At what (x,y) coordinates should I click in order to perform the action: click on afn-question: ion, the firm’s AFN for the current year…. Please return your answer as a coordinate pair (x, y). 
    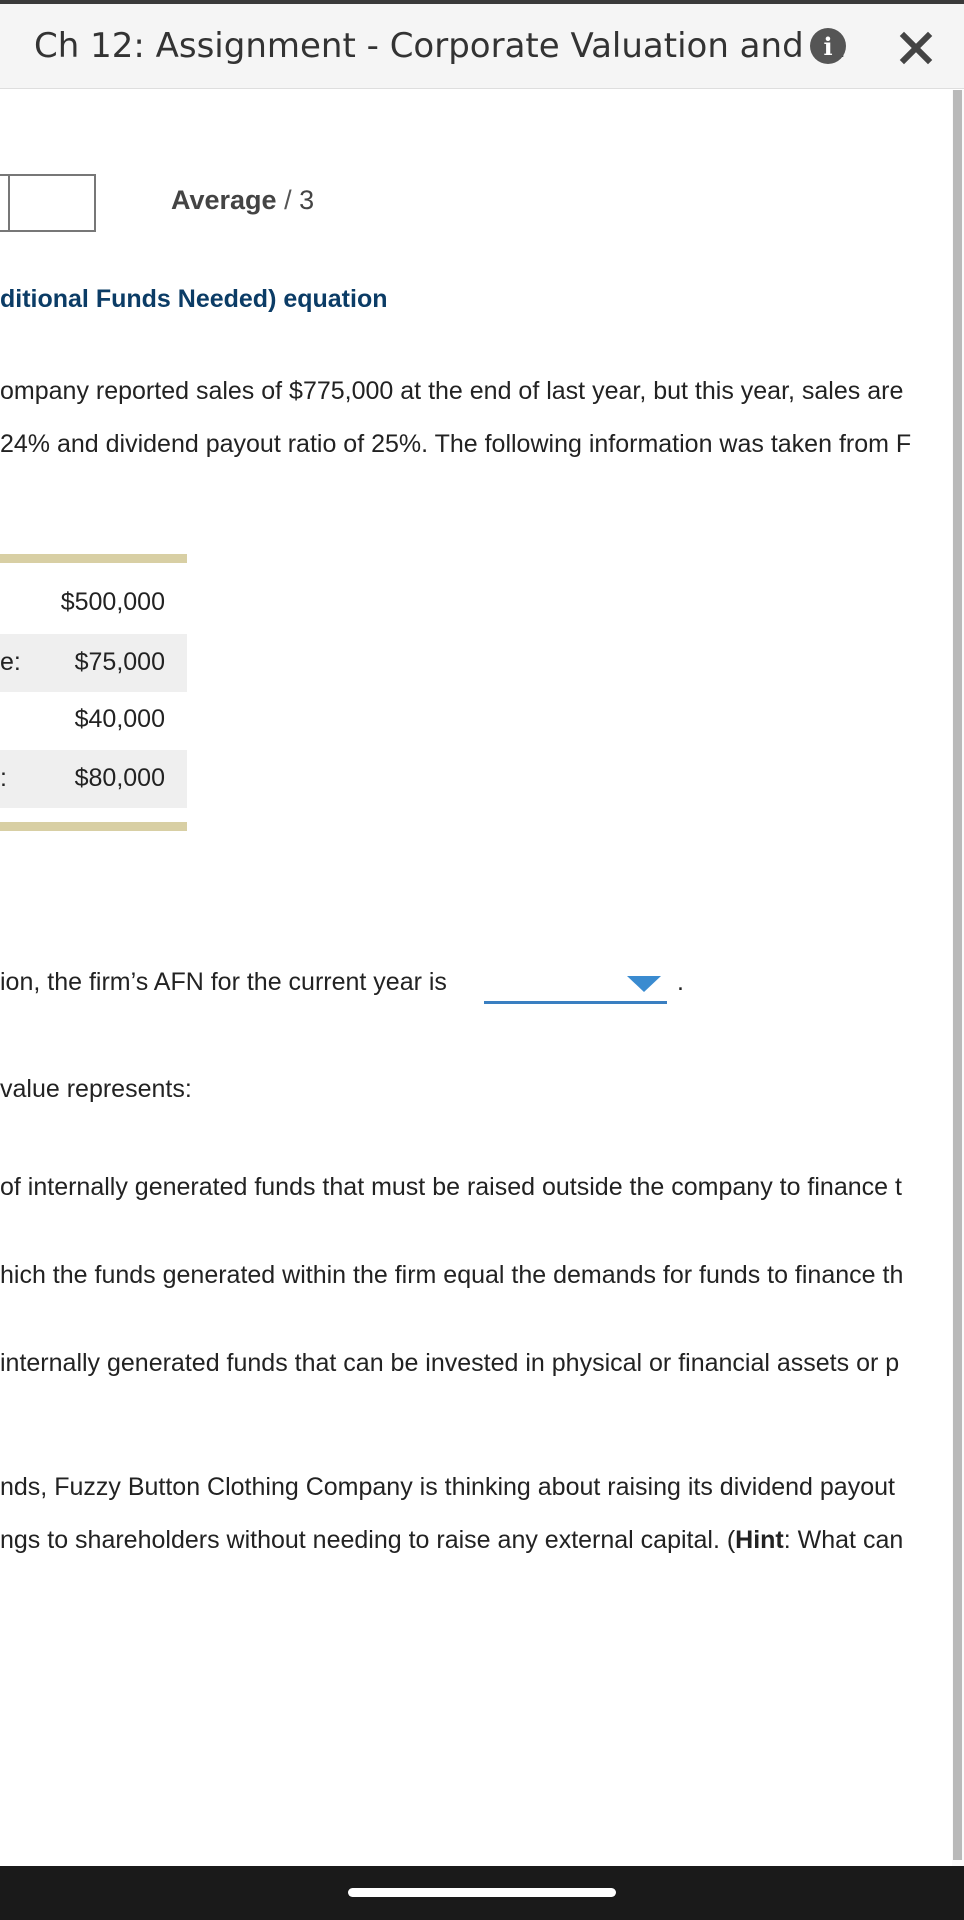
    Looking at the image, I should click on (223, 982).